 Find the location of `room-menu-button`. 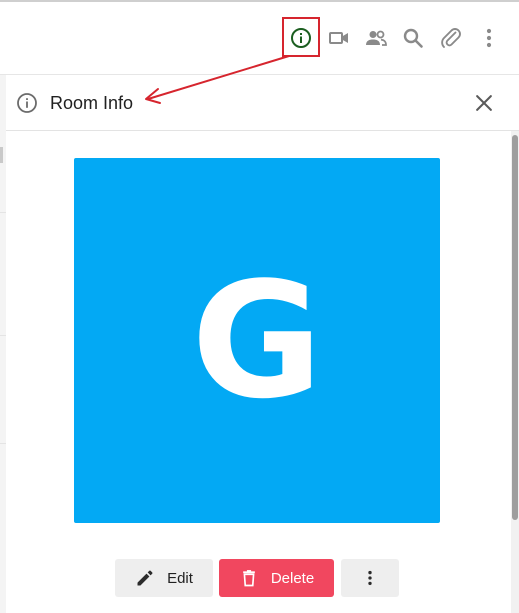

room-menu-button is located at coordinates (489, 38).